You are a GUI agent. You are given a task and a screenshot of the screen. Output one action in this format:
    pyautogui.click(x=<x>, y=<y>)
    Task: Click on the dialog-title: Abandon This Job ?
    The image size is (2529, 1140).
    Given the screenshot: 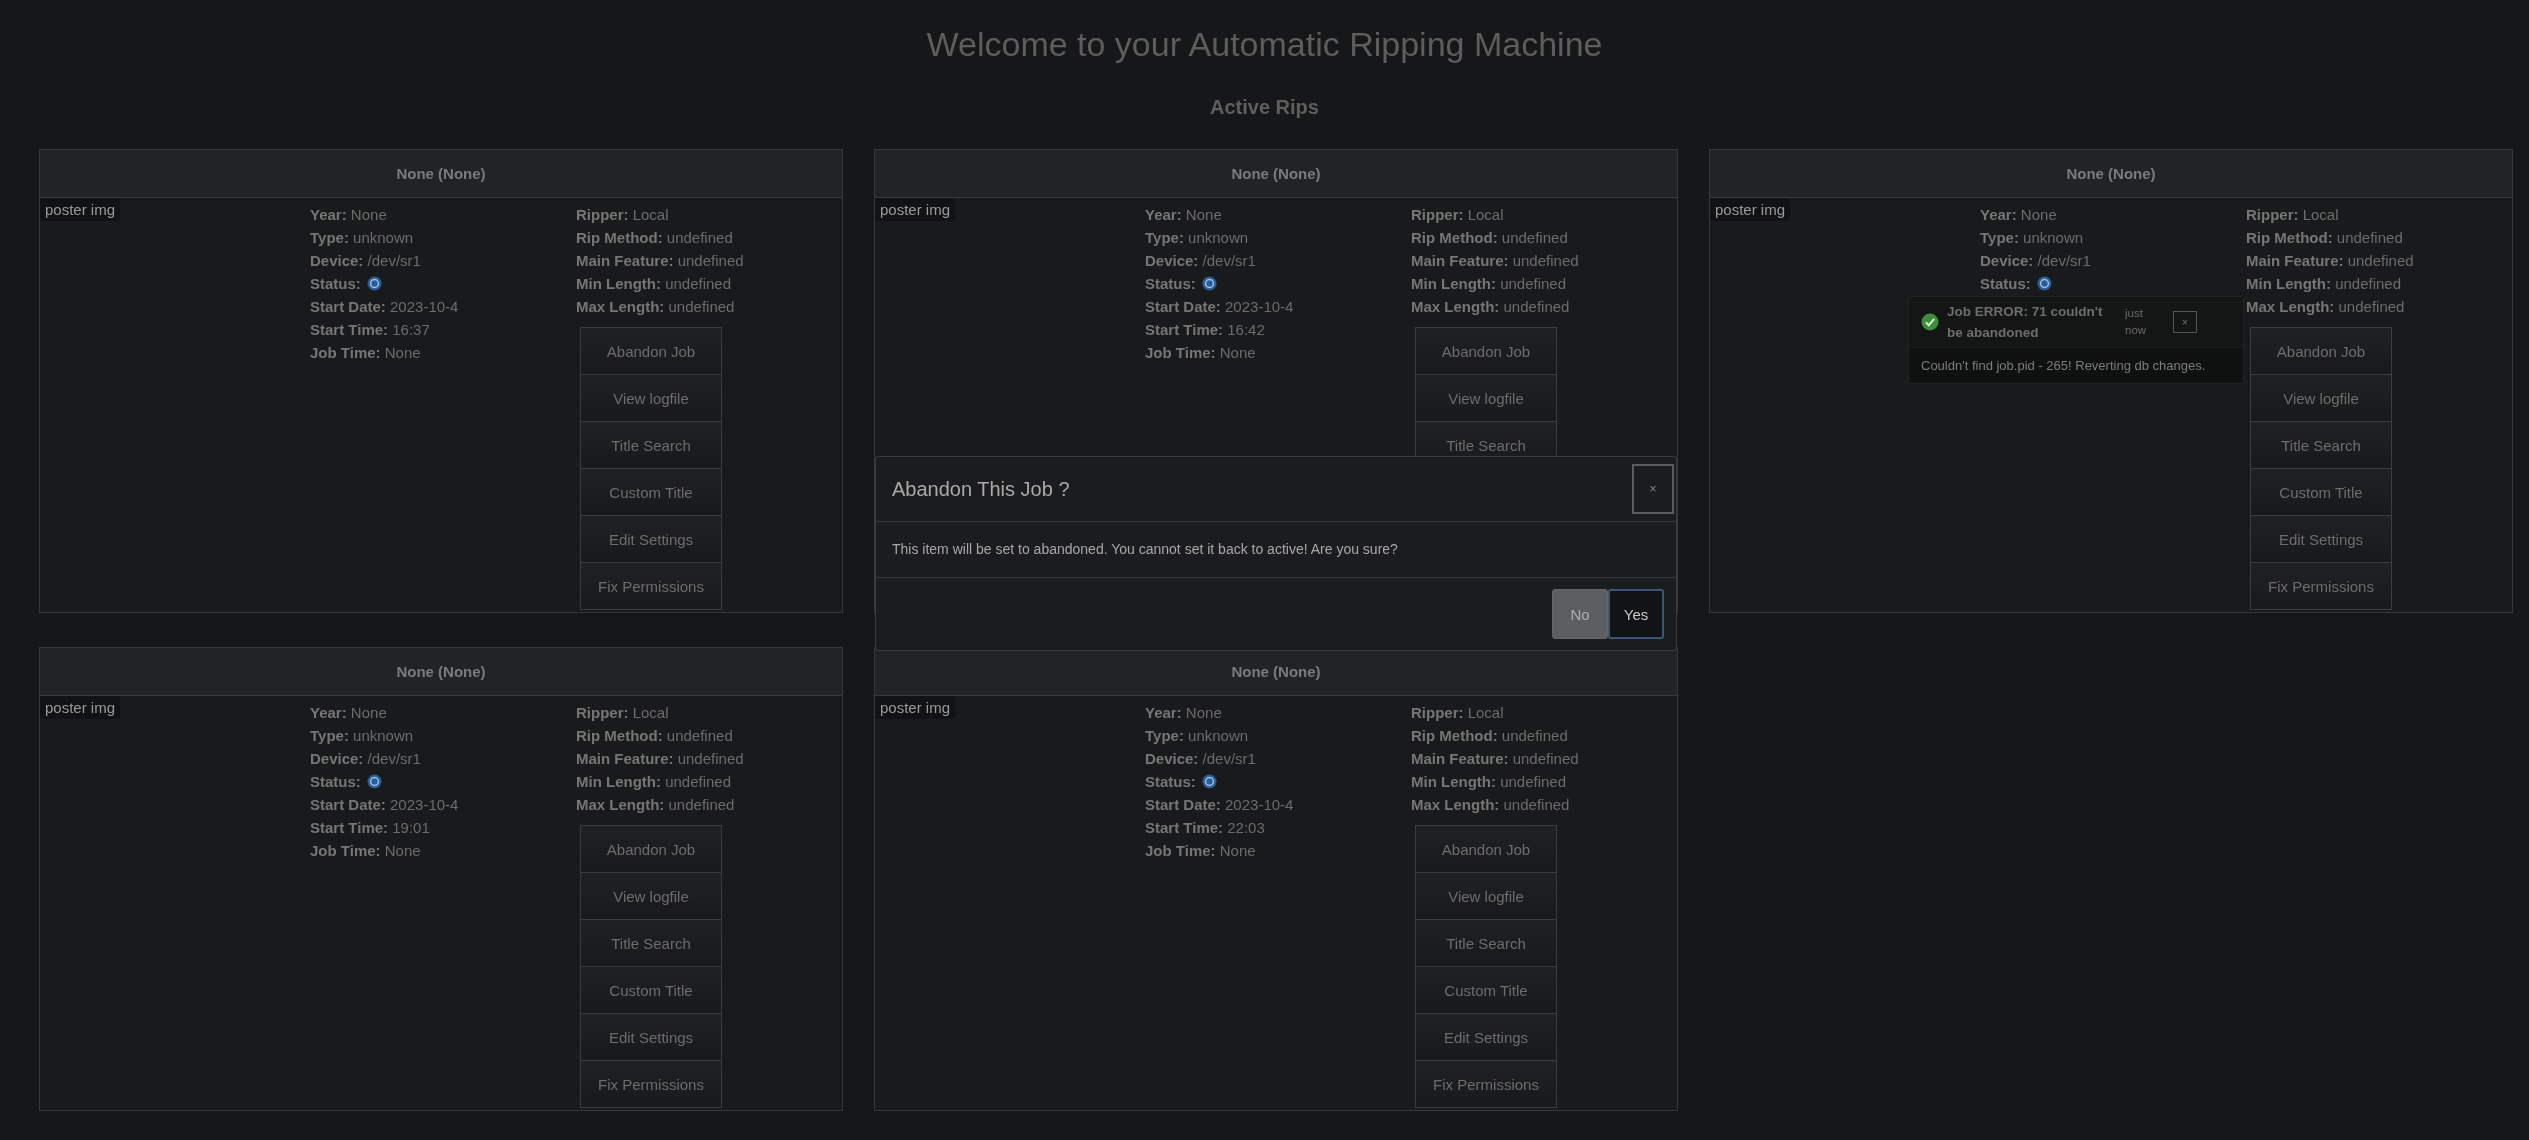 What is the action you would take?
    pyautogui.click(x=981, y=489)
    